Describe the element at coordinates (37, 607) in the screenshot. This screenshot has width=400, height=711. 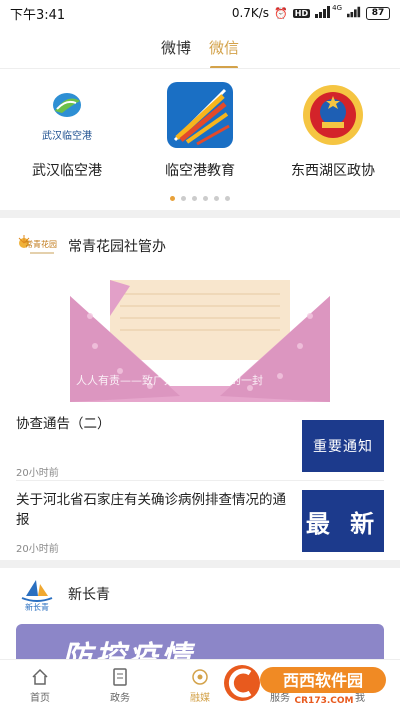
I see `source-logo-text: 新长青` at that location.